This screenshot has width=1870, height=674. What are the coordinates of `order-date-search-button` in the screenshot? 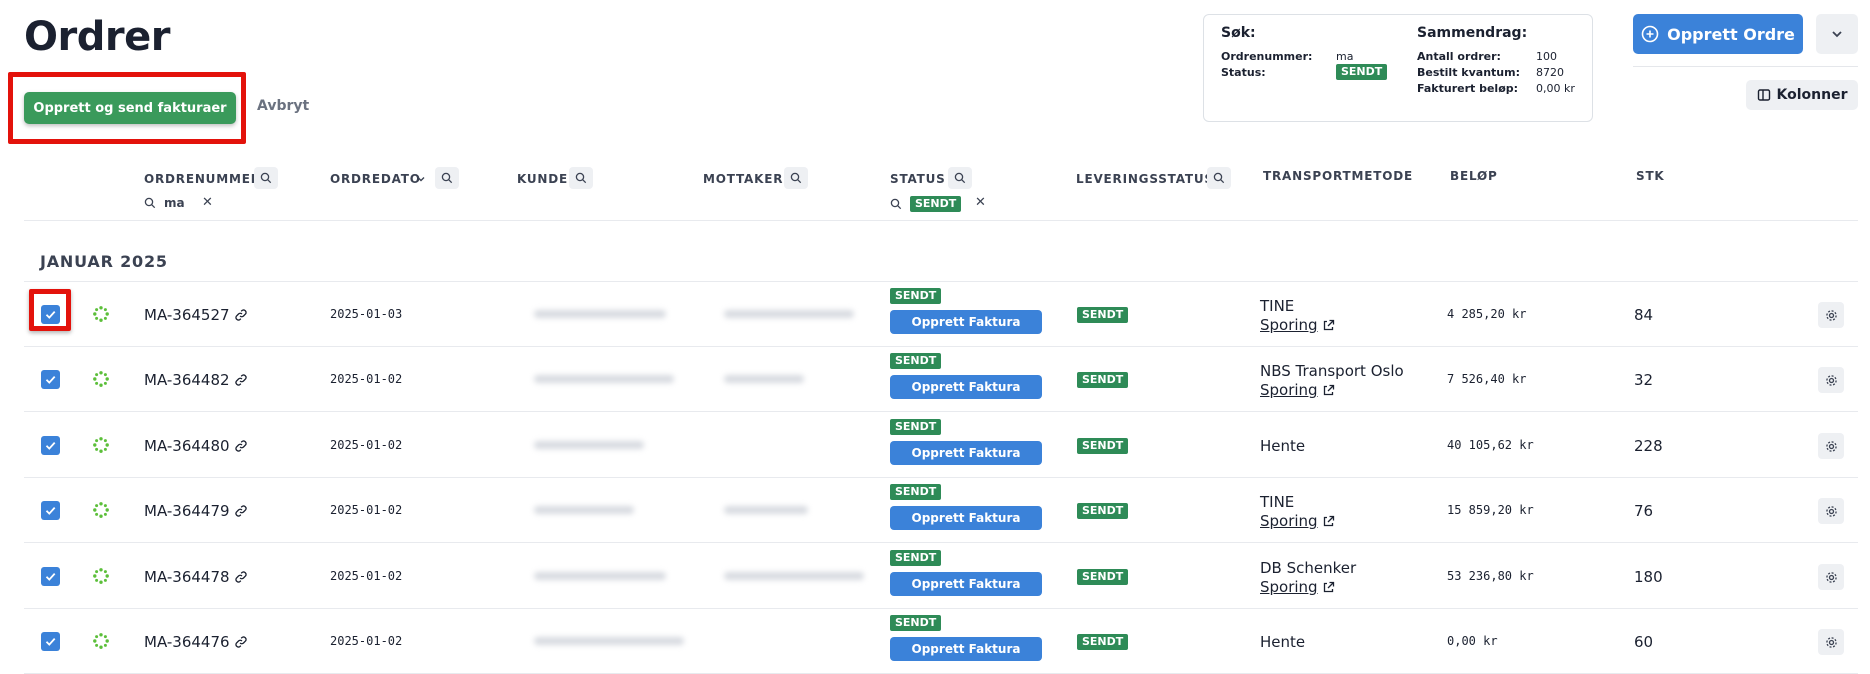 It's located at (447, 178).